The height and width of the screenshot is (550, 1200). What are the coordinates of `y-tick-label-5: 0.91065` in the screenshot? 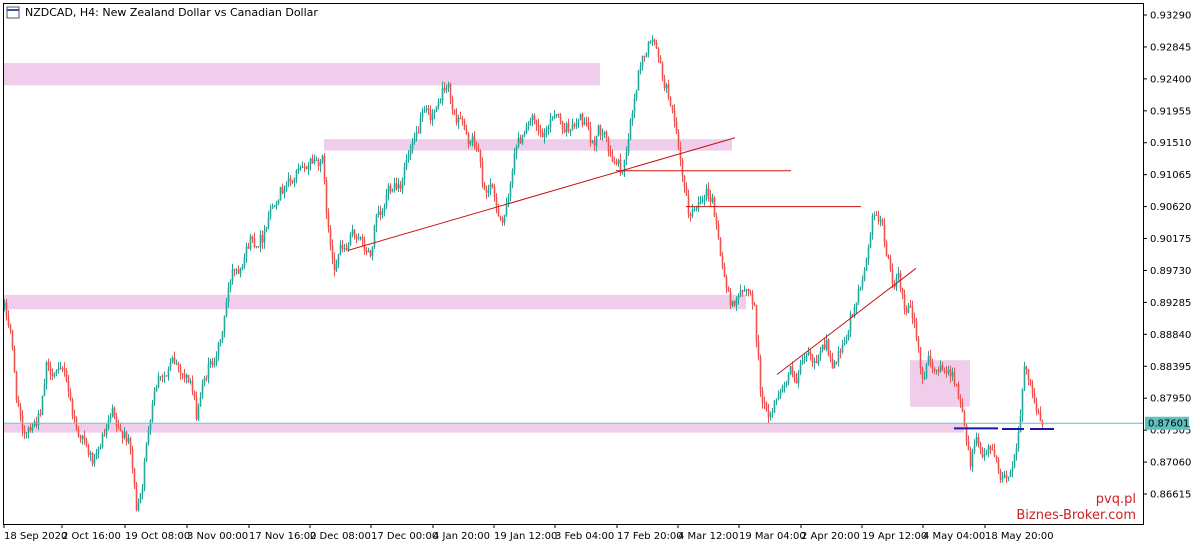 It's located at (1170, 175).